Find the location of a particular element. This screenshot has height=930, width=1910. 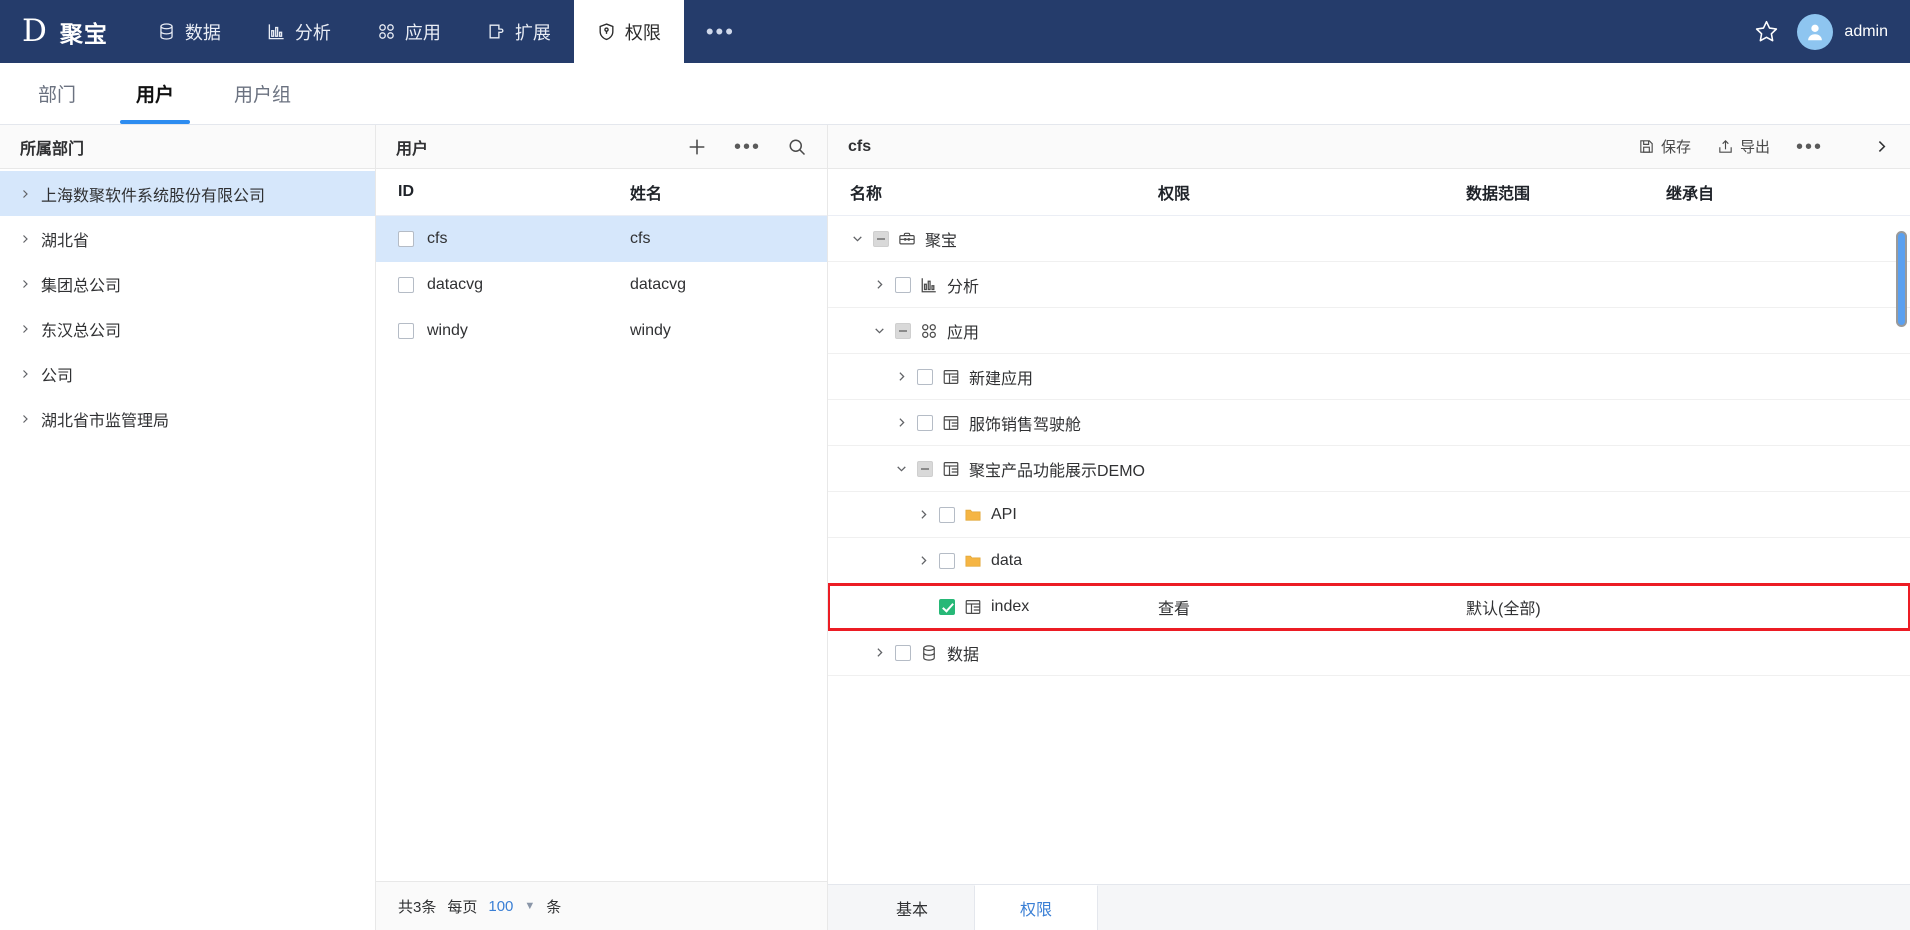

permission-tree-row: index 查看 默认(全部) is located at coordinates (1369, 607).